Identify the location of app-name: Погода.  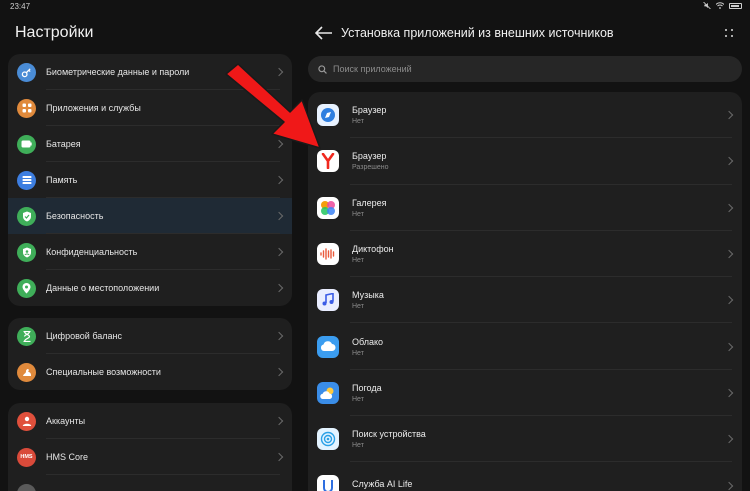
(367, 387).